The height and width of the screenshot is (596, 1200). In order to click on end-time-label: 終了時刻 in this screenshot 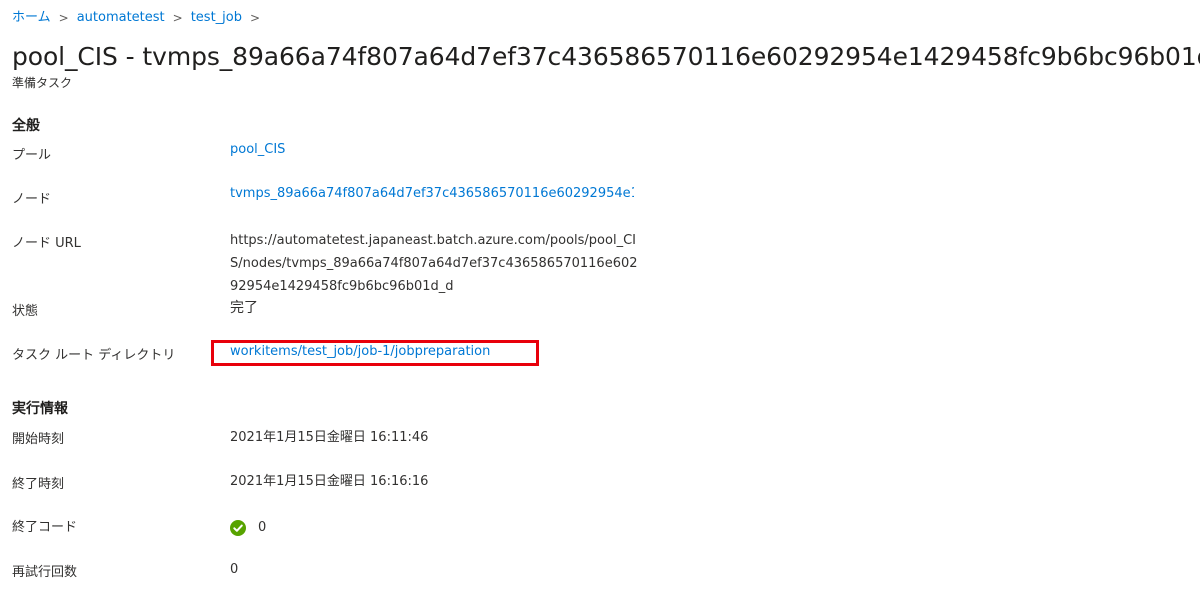, I will do `click(38, 484)`.